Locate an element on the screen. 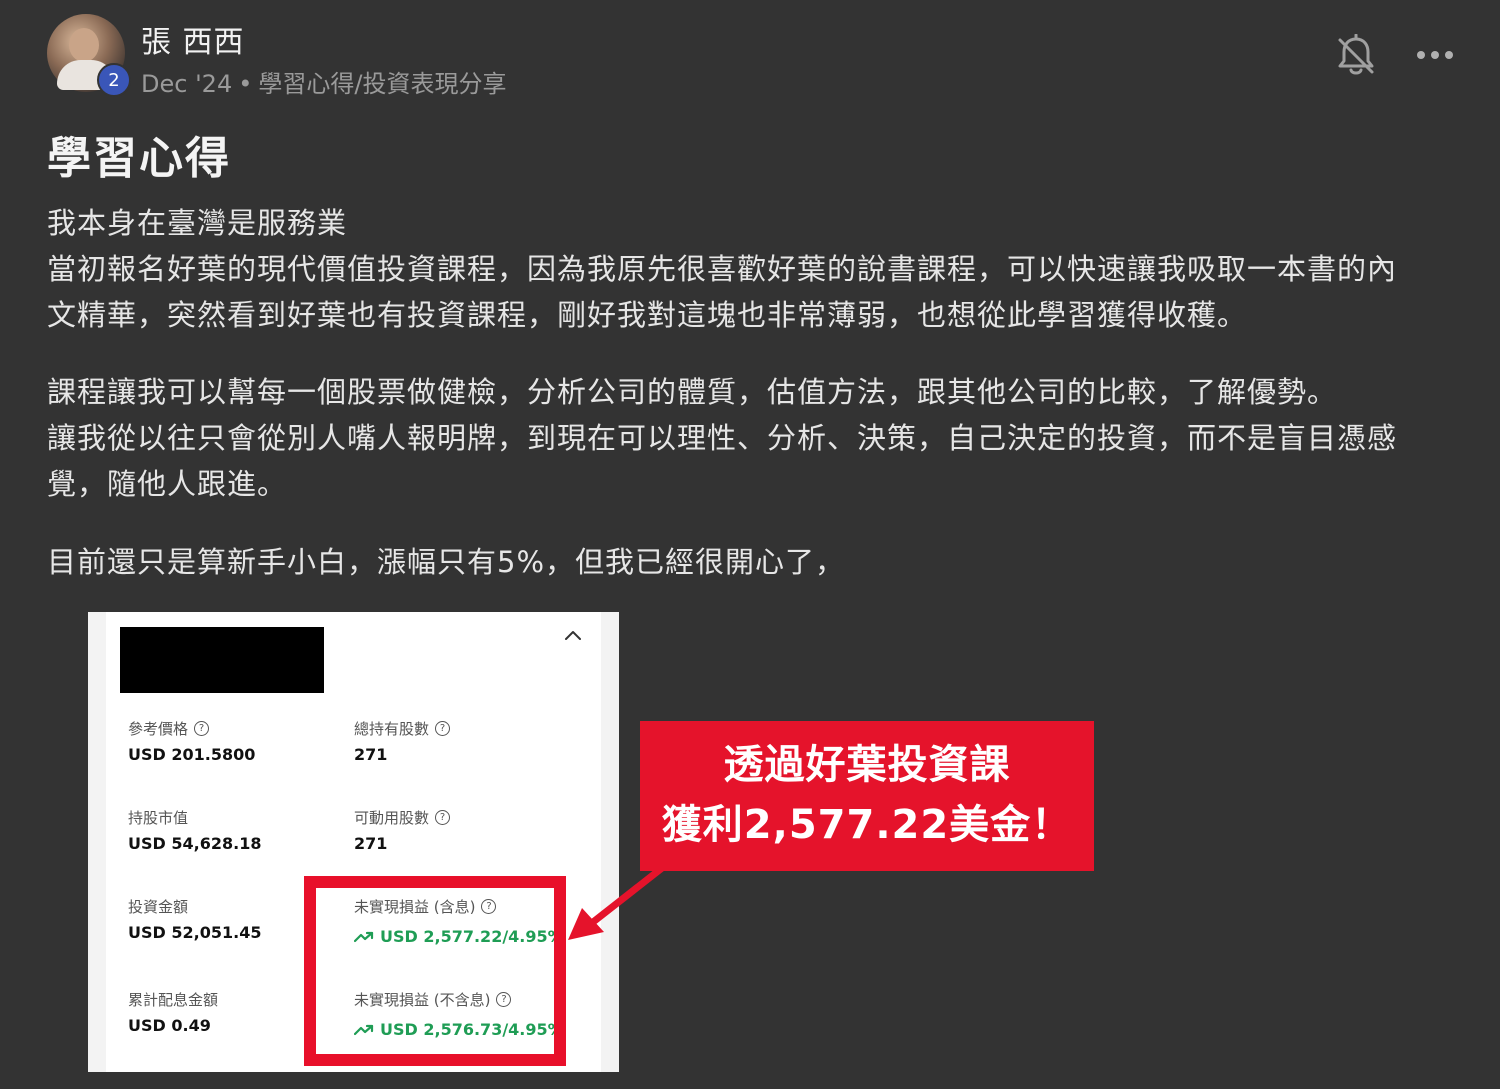 The width and height of the screenshot is (1500, 1089). trust-level-badge: 2 is located at coordinates (114, 80).